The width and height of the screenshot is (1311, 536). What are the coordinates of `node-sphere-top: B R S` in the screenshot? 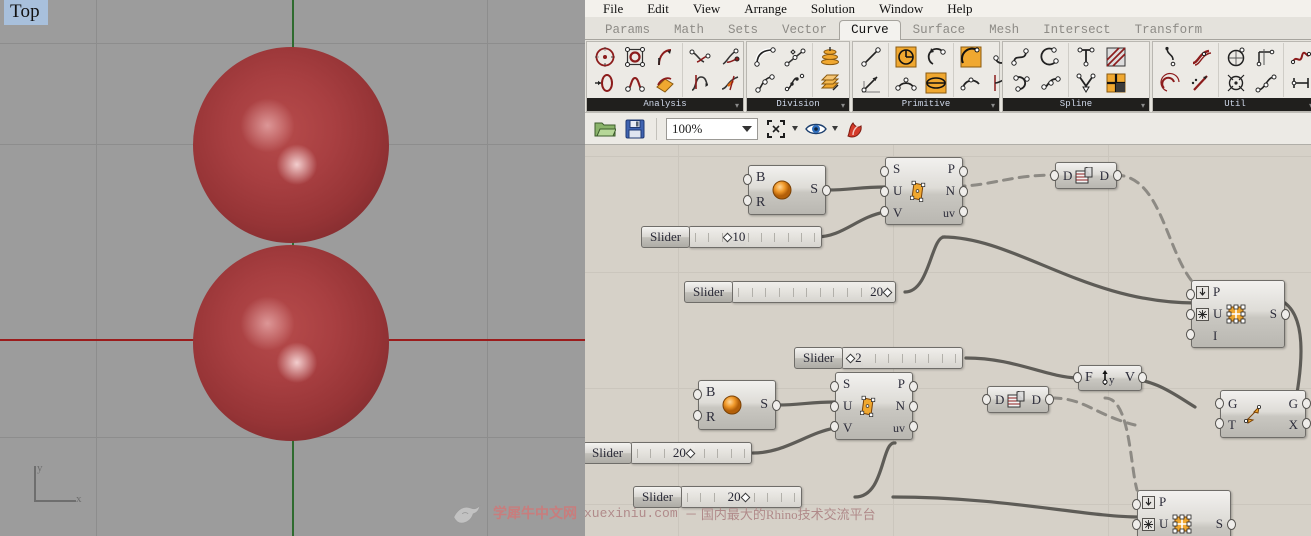 It's located at (787, 190).